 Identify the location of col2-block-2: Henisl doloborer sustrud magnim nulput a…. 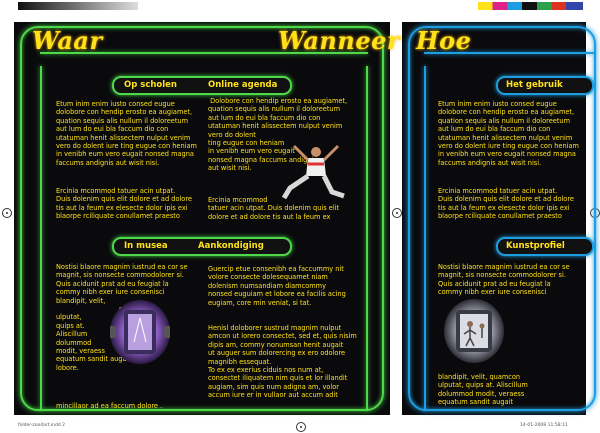
(282, 362).